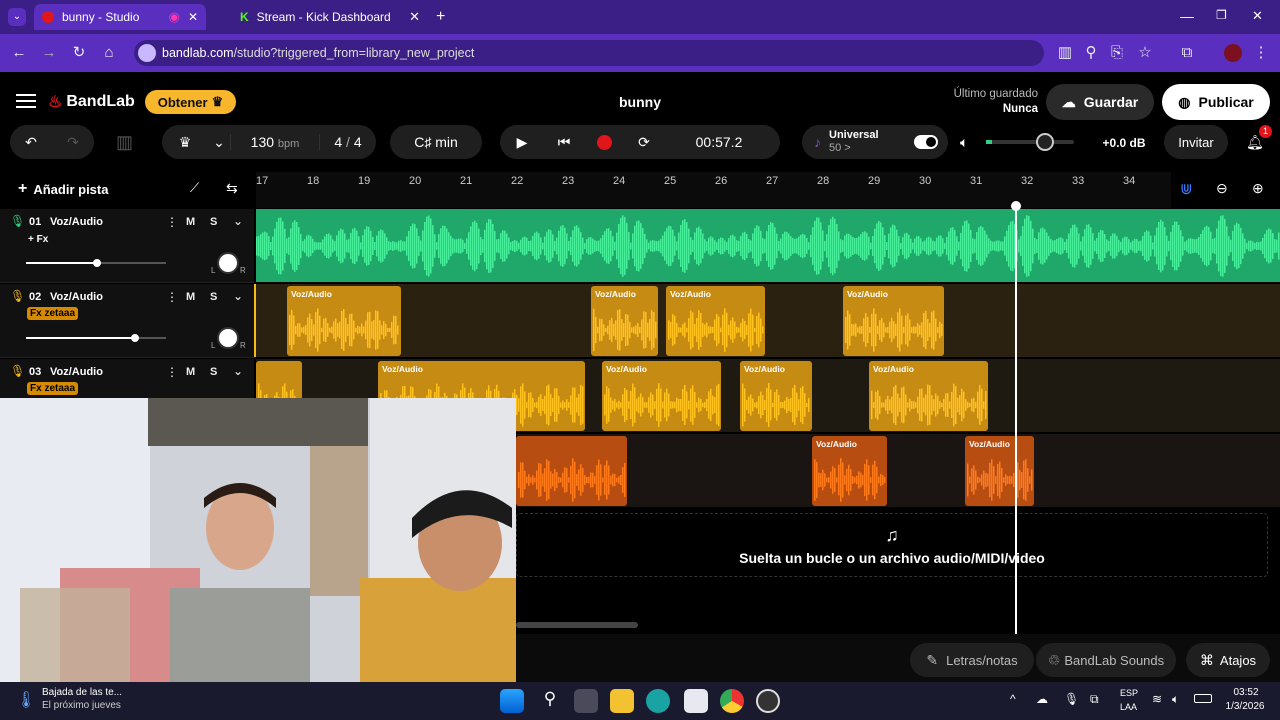 This screenshot has width=1280, height=720. What do you see at coordinates (854, 142) in the screenshot?
I see `universal-control: Universal 50 >` at bounding box center [854, 142].